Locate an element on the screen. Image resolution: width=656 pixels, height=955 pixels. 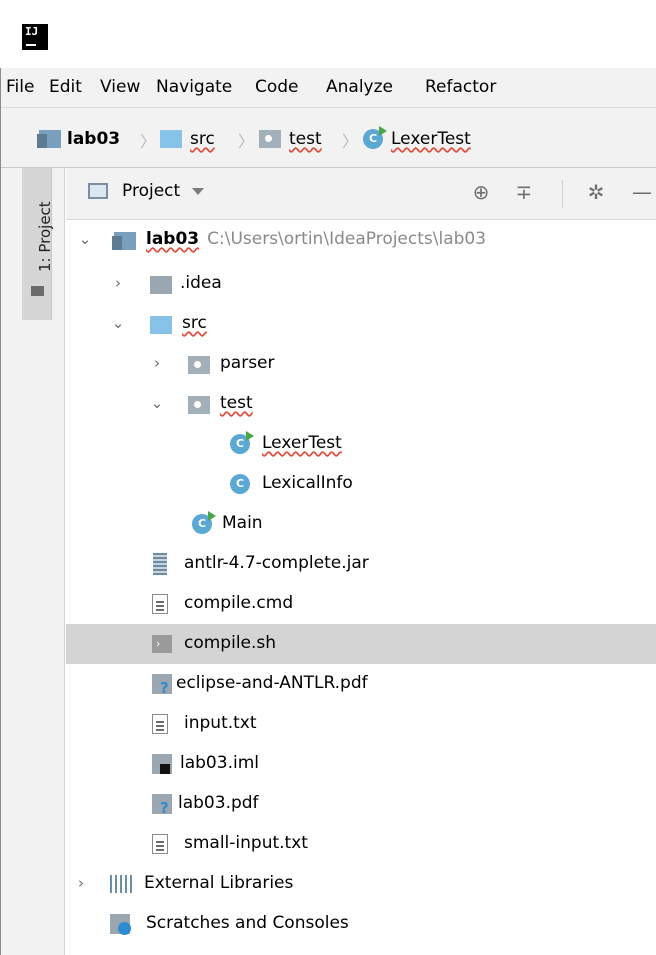
window-icon is located at coordinates (98, 191).